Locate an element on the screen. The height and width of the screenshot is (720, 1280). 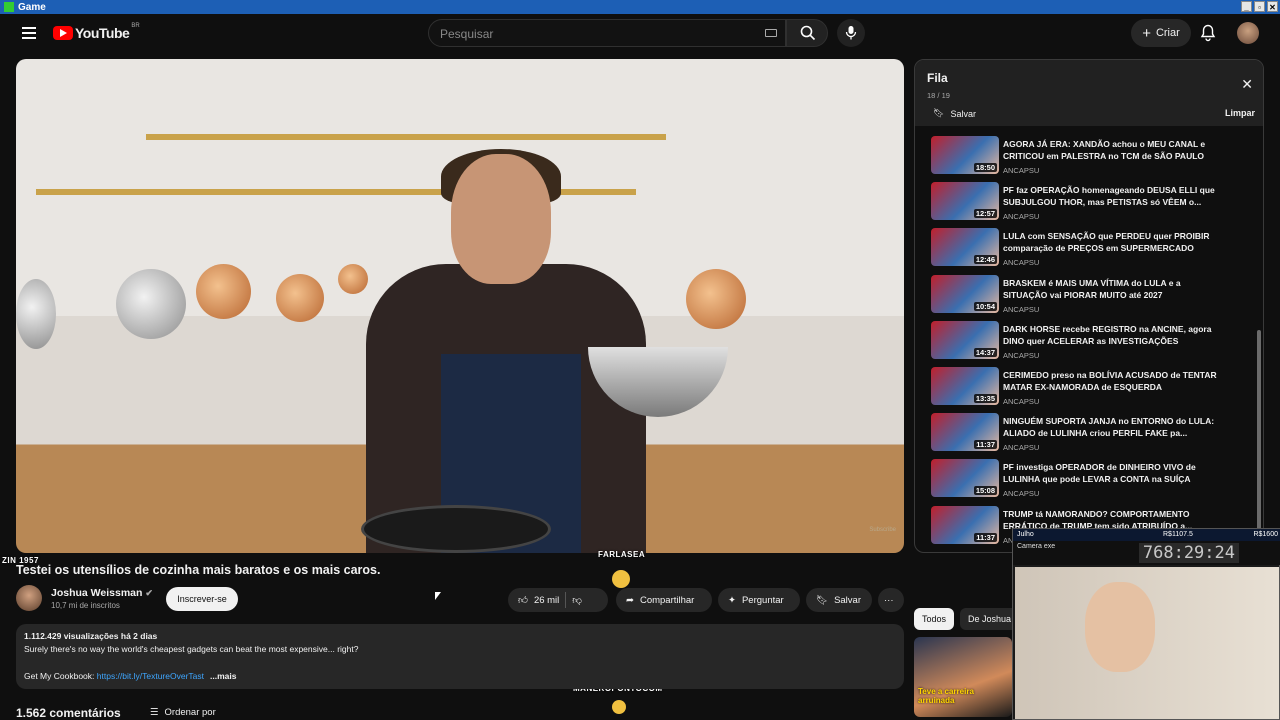
views-and-date: 1.112.429 visualizações há 2 dias is located at coordinates (91, 636).